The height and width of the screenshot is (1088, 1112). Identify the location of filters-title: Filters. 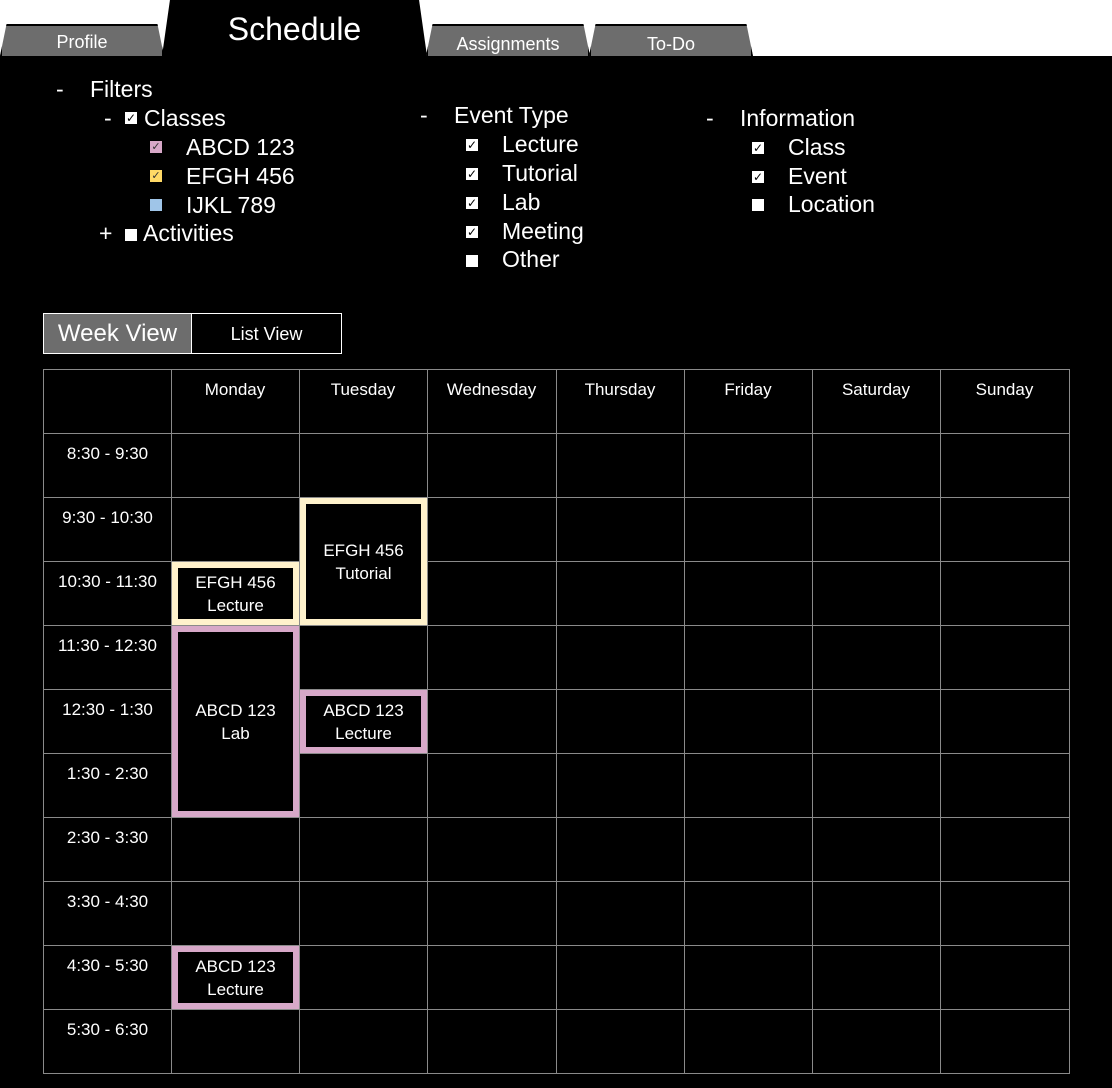
(121, 89).